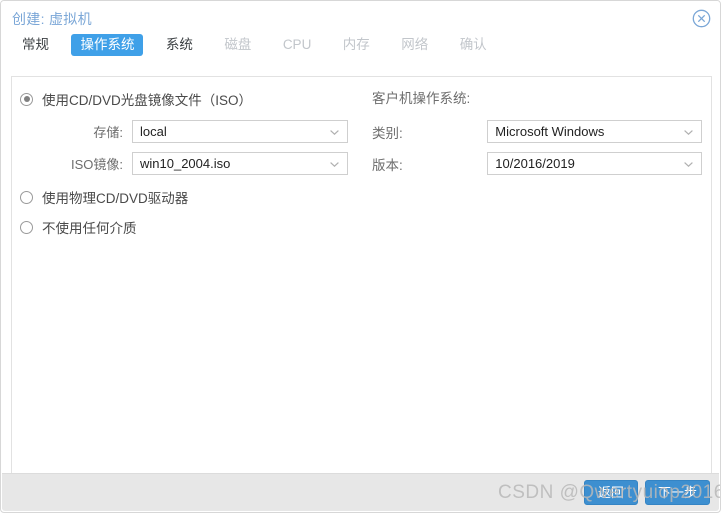 The image size is (723, 515). What do you see at coordinates (194, 227) in the screenshot?
I see `radio-row-no-media: 不使用任何介质` at bounding box center [194, 227].